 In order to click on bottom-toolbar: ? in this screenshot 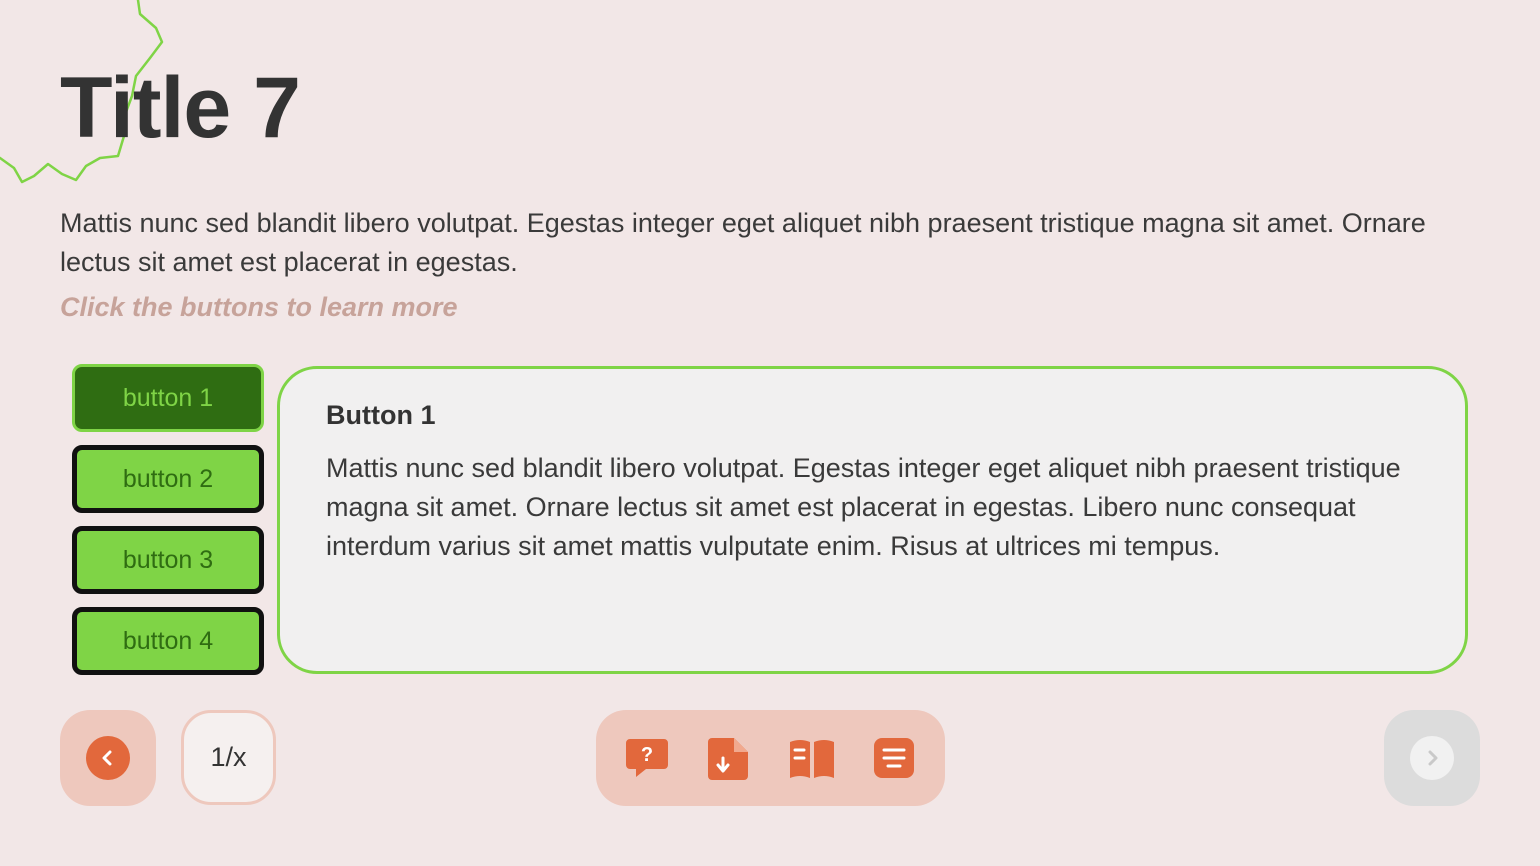, I will do `click(770, 758)`.